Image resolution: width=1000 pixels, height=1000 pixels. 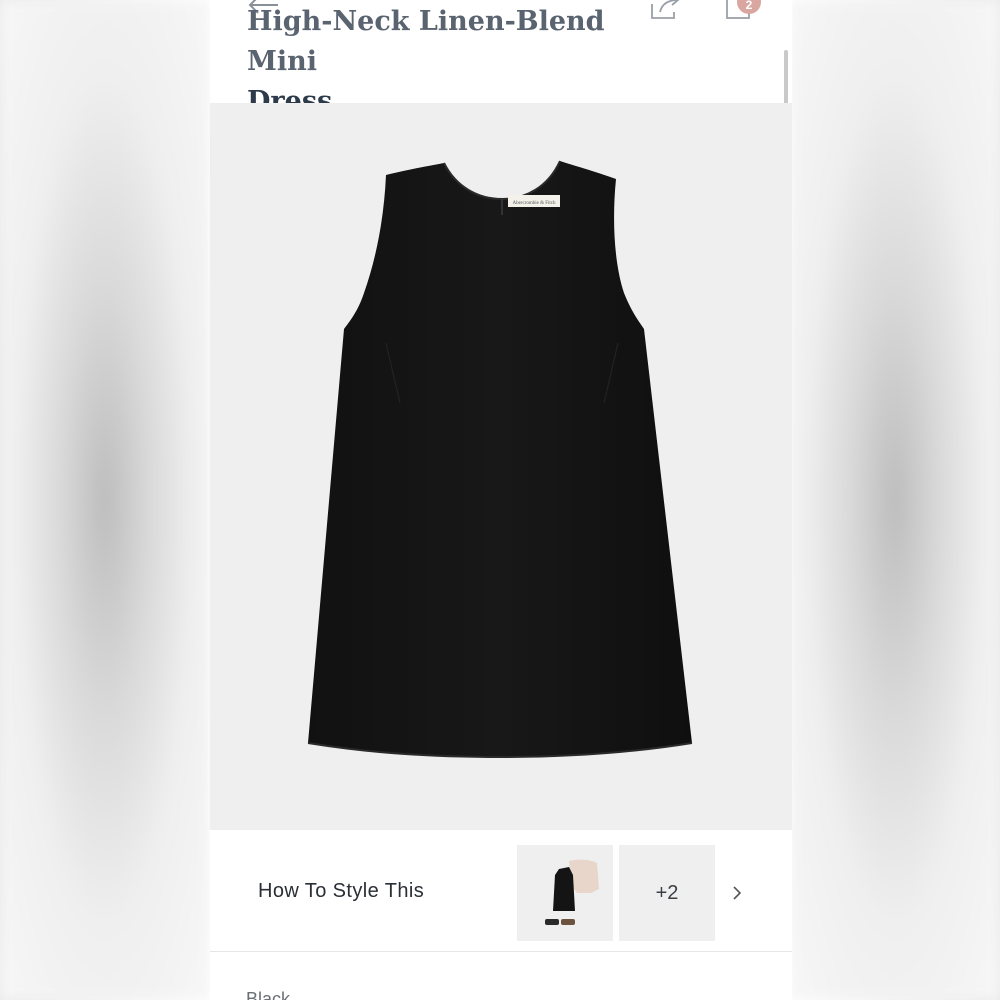 What do you see at coordinates (534, 203) in the screenshot?
I see `brand-label-text: Abercrombie & Fitch` at bounding box center [534, 203].